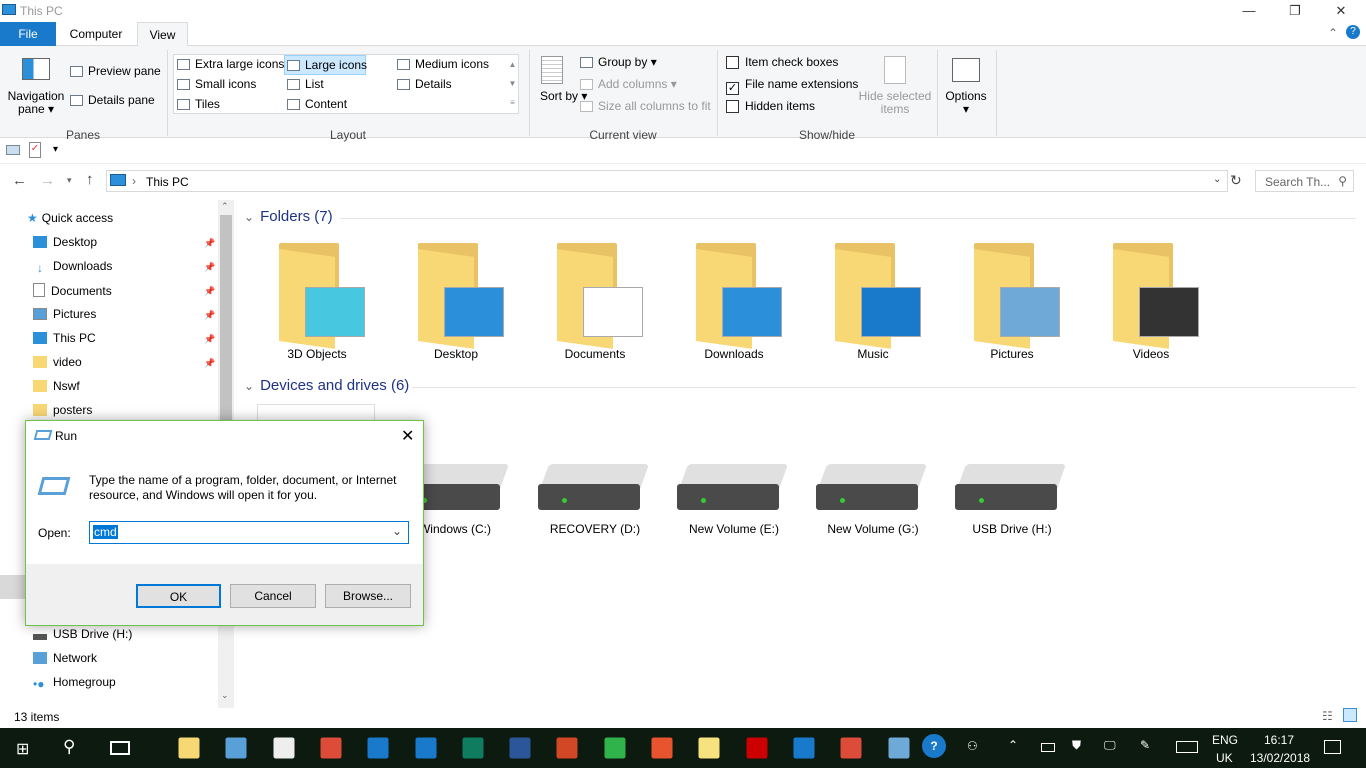  I want to click on drive-item: New Volume (G:), so click(873, 504).